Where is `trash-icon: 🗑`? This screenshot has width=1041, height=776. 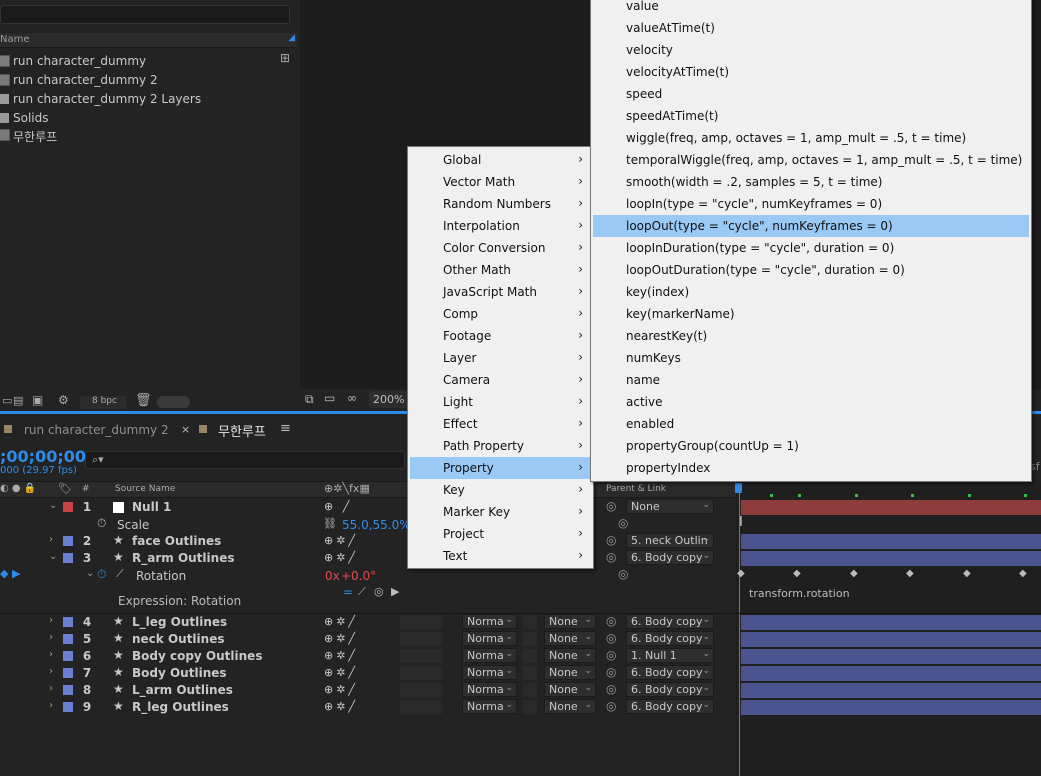
trash-icon: 🗑 is located at coordinates (143, 400).